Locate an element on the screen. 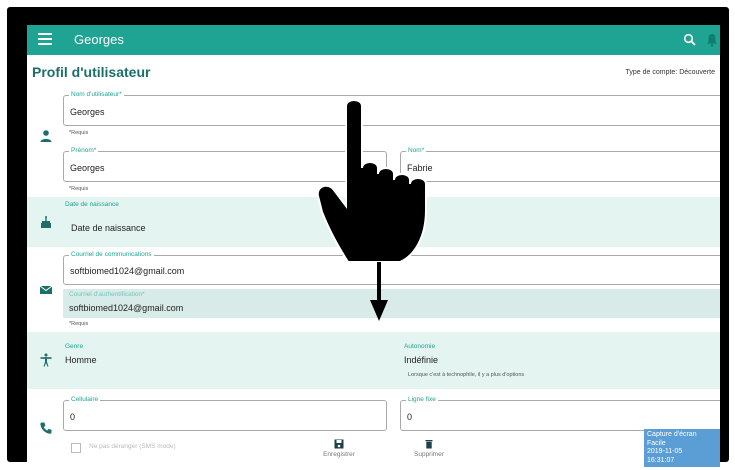  app-bar: Georges is located at coordinates (373, 40).